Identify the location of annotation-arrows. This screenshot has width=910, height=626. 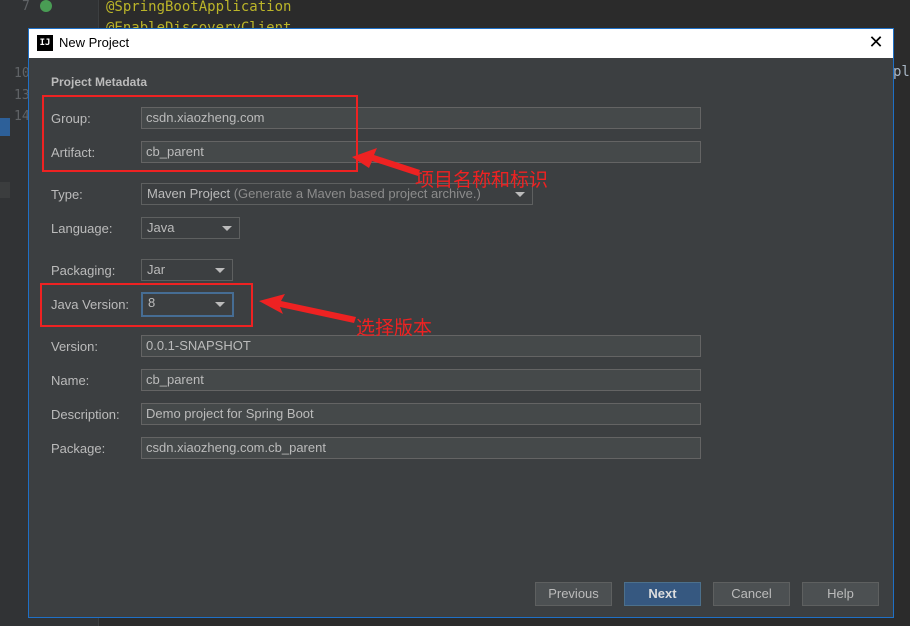
(339, 235).